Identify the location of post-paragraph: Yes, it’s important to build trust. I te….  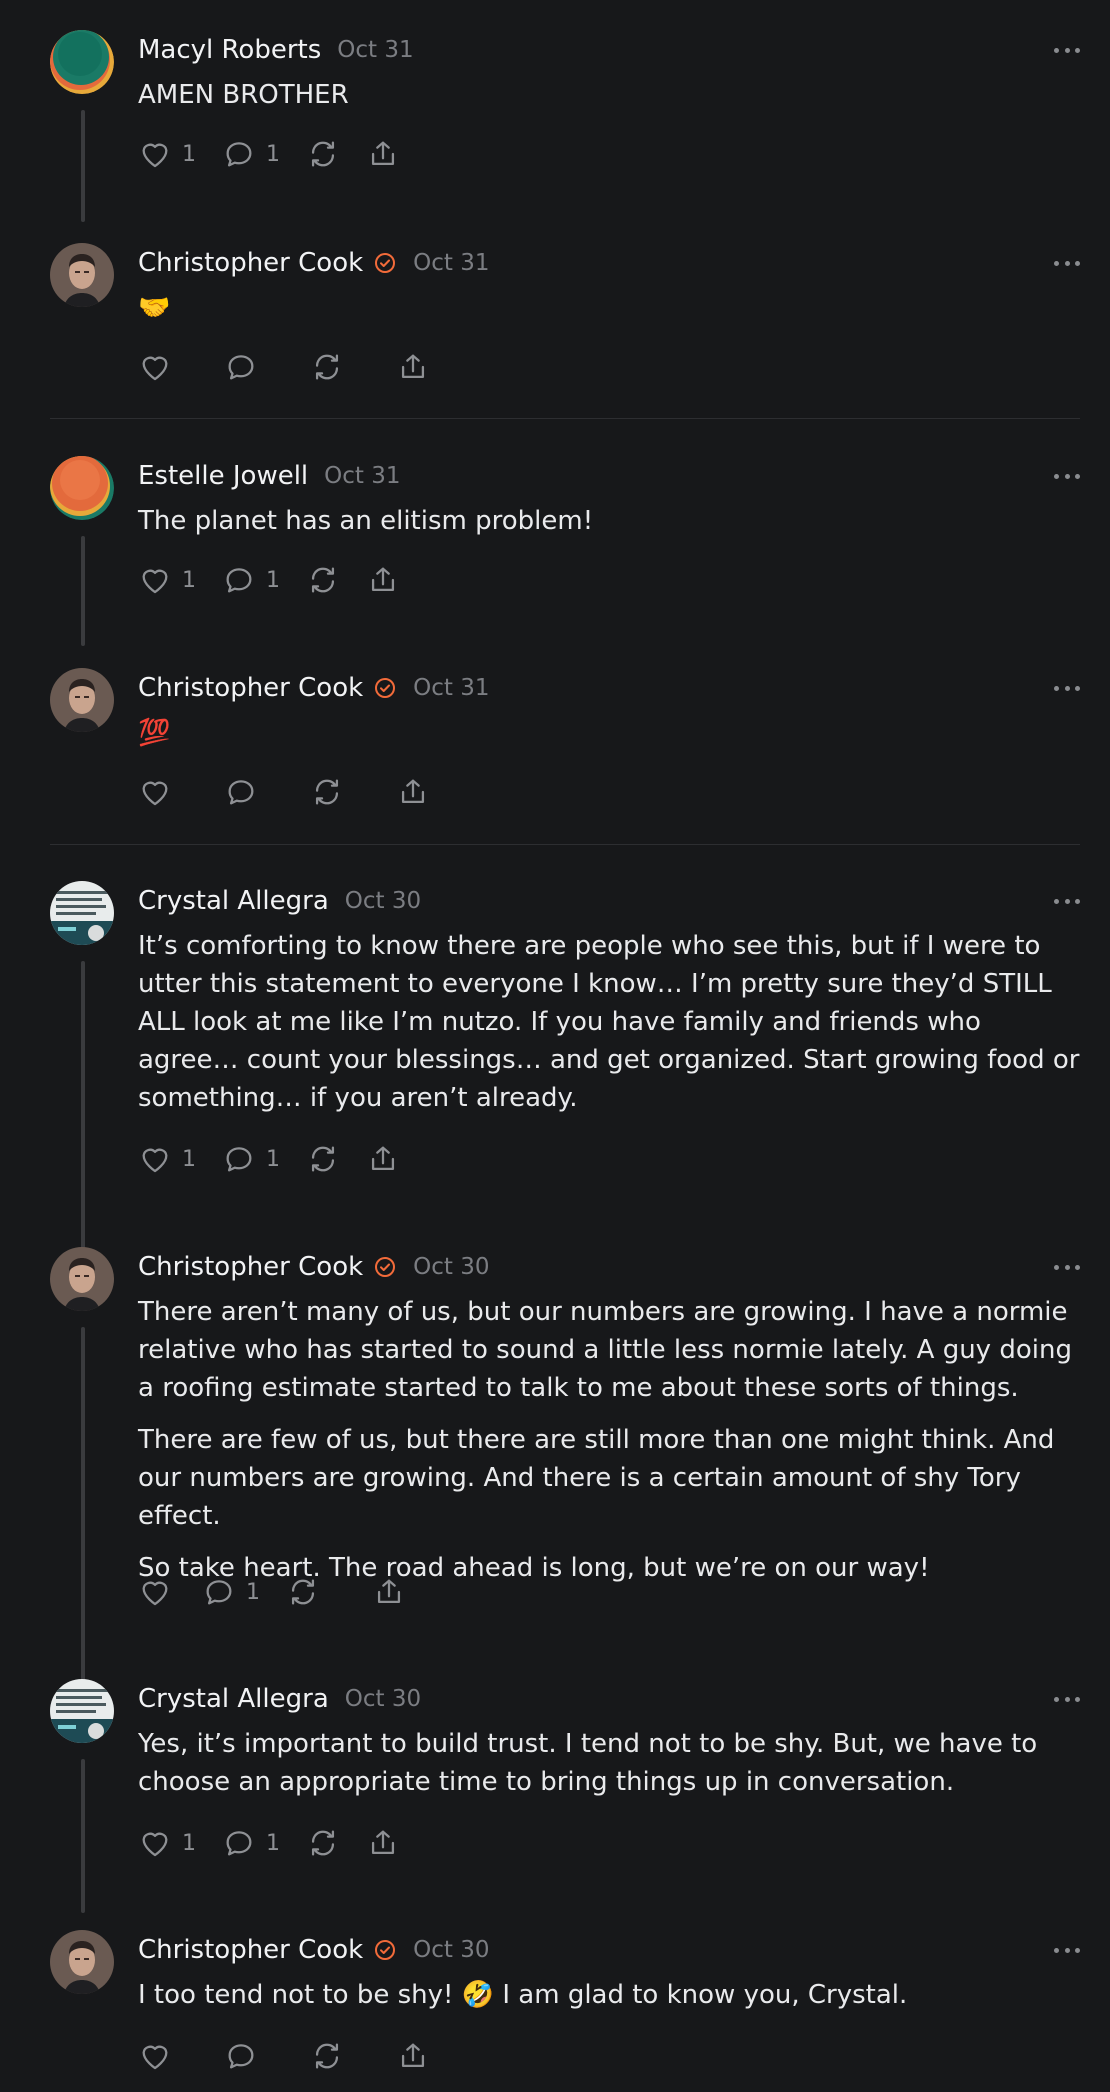
(588, 1763).